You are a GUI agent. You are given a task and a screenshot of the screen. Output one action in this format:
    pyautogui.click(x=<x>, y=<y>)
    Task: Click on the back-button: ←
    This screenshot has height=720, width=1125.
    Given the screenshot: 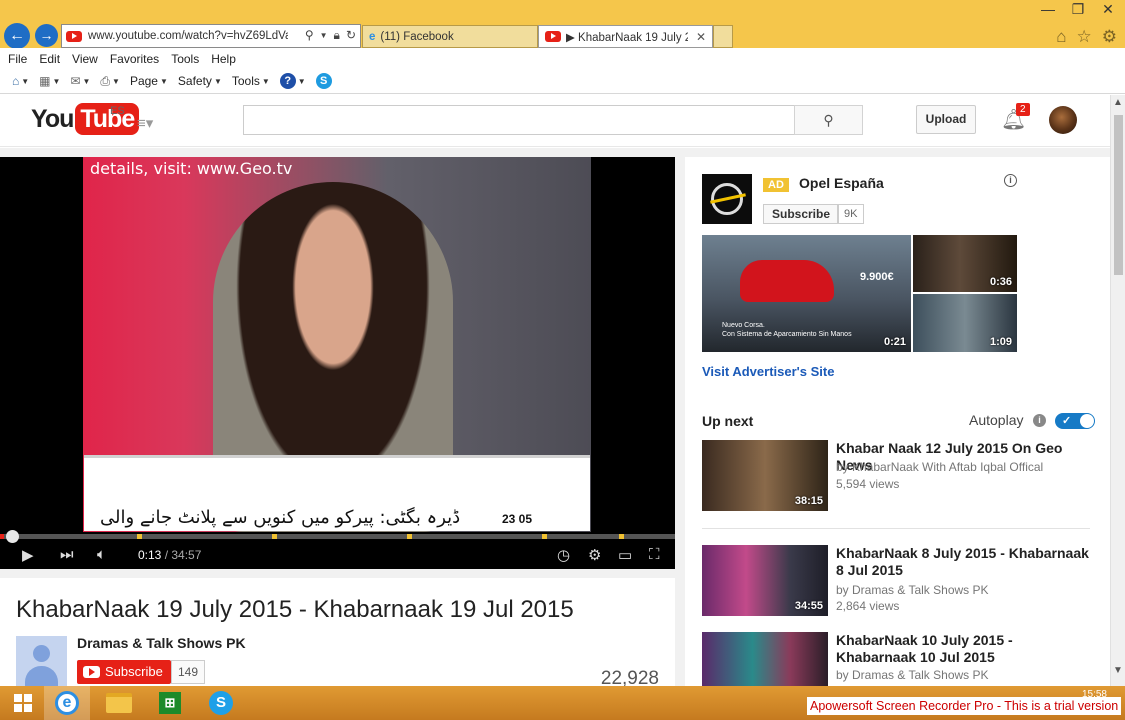 What is the action you would take?
    pyautogui.click(x=17, y=36)
    